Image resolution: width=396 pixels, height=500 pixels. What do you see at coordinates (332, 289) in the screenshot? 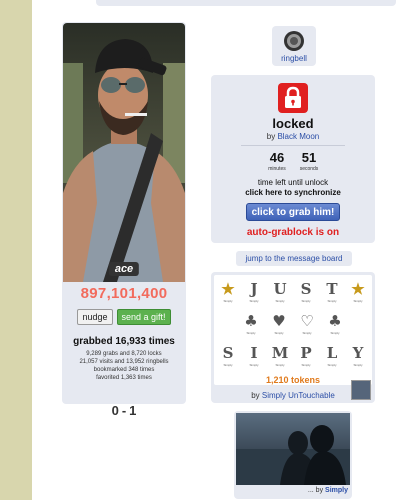
I see `gift-sticker-glyph: T` at bounding box center [332, 289].